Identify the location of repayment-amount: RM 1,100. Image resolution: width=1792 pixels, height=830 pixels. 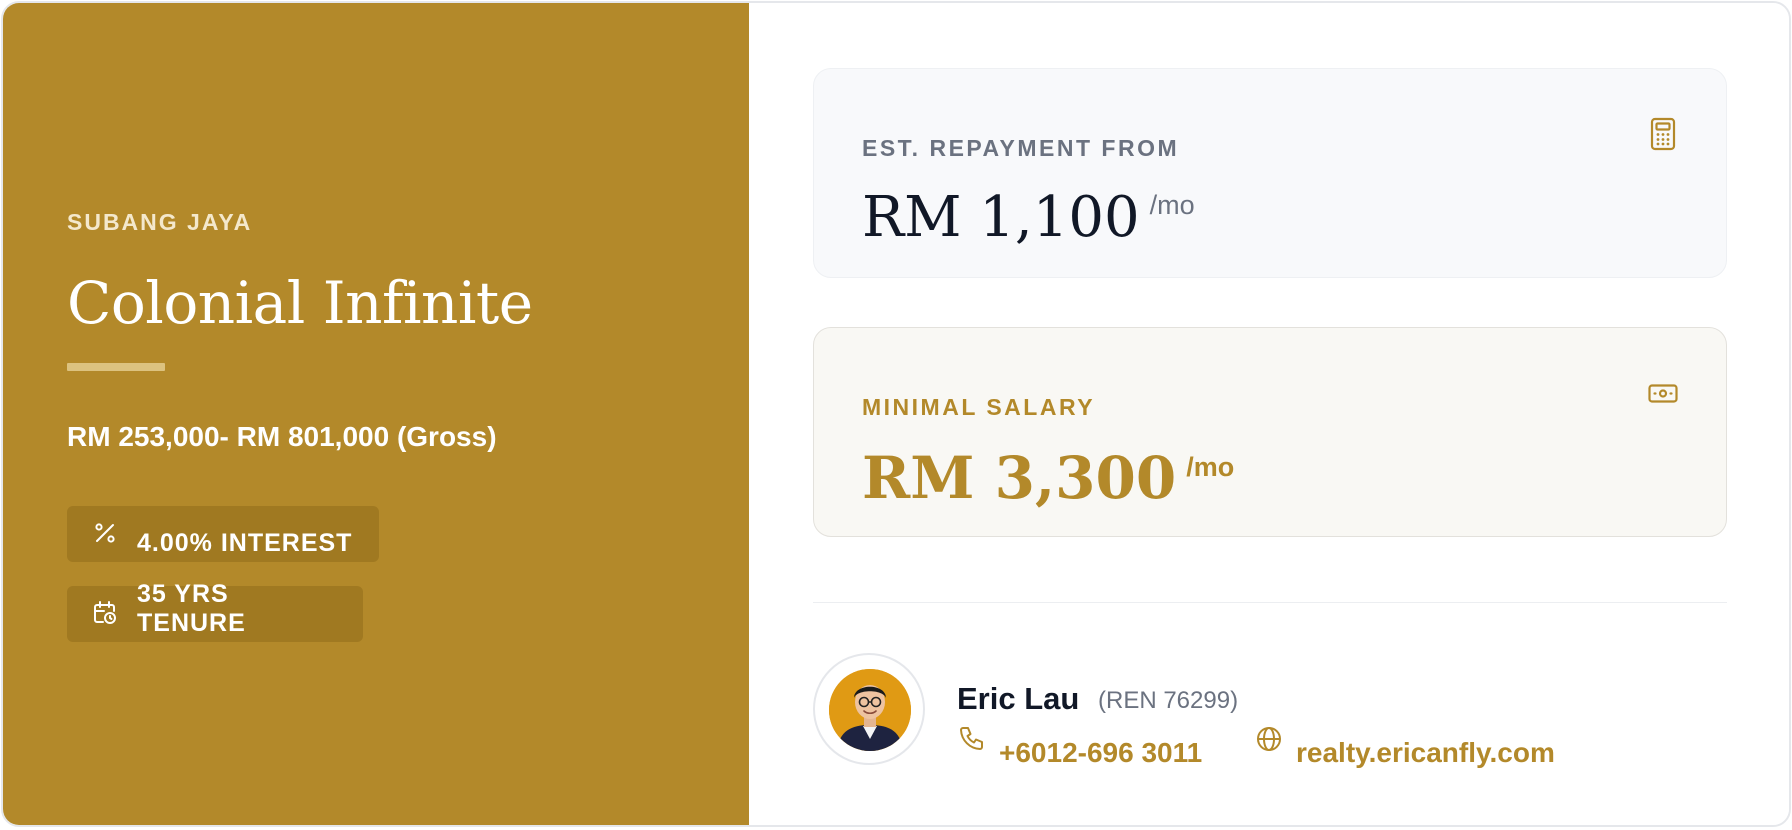
(1001, 217).